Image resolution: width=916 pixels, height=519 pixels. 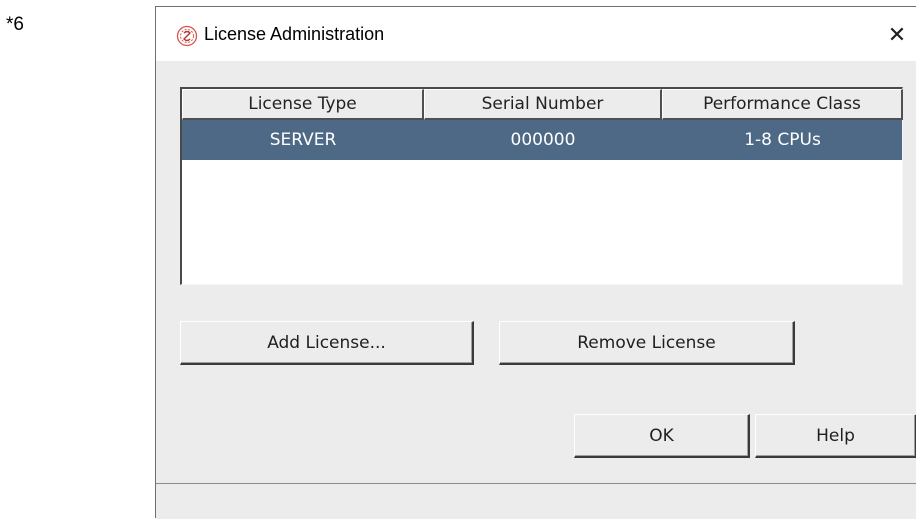 I want to click on ok-button: OK, so click(x=662, y=436).